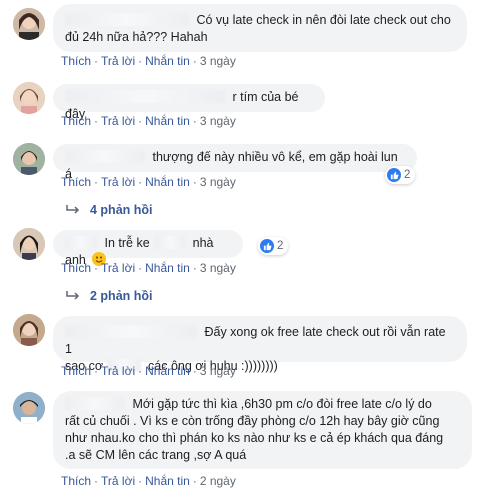  I want to click on comment-actions: Thích · Trả lời · Nhắn tin · 2 ngày, so click(148, 481).